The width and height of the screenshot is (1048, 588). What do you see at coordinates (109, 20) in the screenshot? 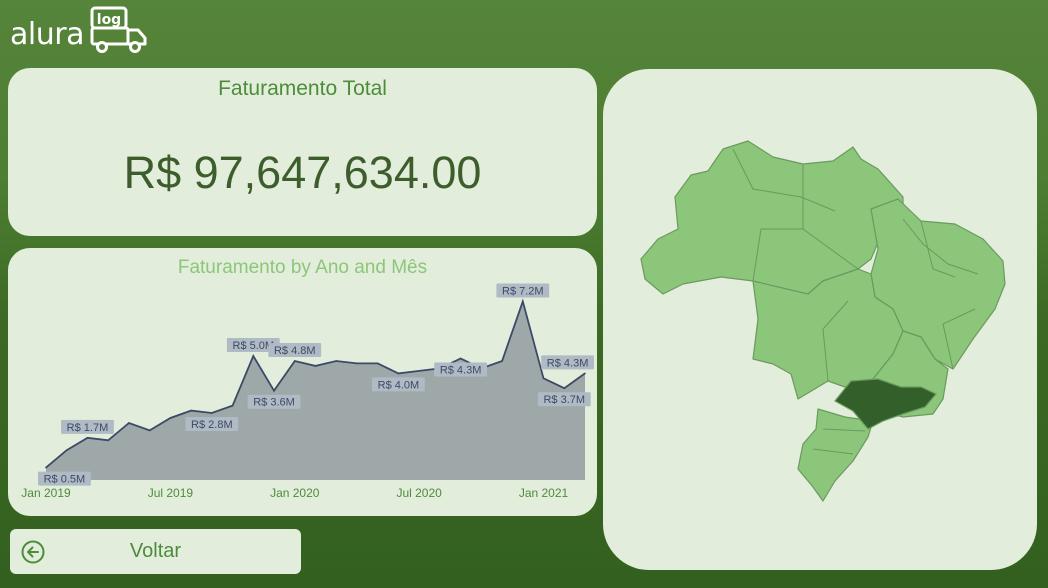
I see `logo-badge: log` at bounding box center [109, 20].